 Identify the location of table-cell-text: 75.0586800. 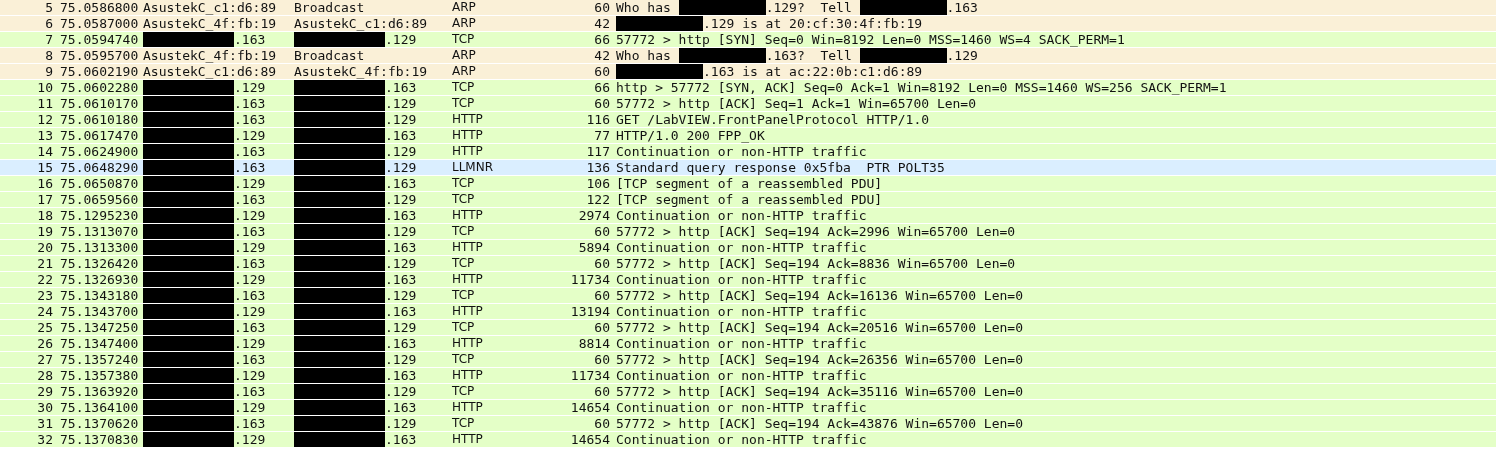
(99, 7).